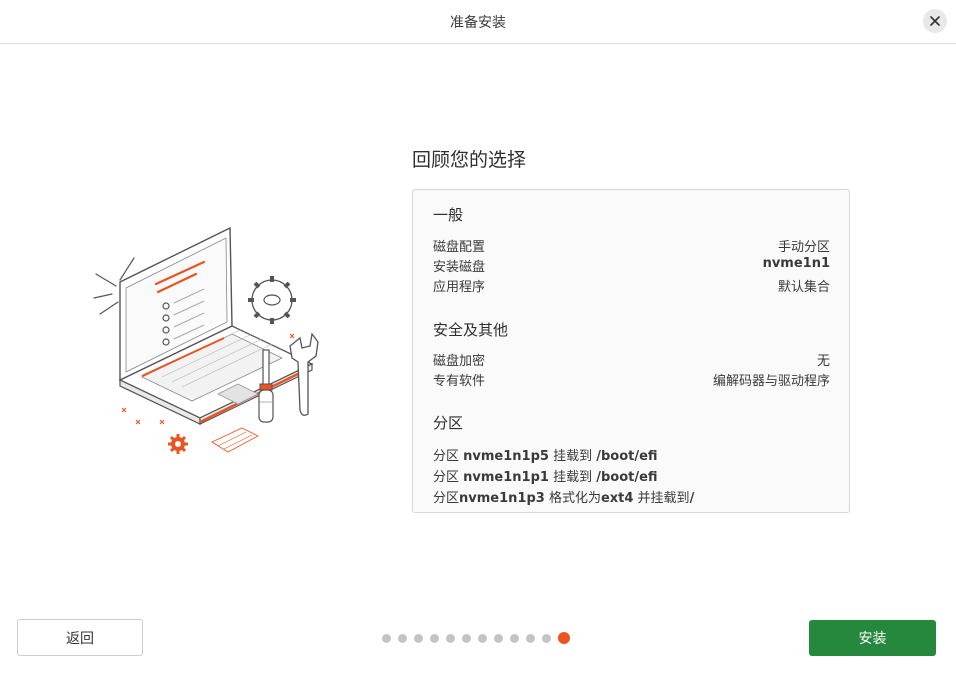 The height and width of the screenshot is (675, 956). Describe the element at coordinates (506, 477) in the screenshot. I see `partition-device: nvme1n1p1` at that location.